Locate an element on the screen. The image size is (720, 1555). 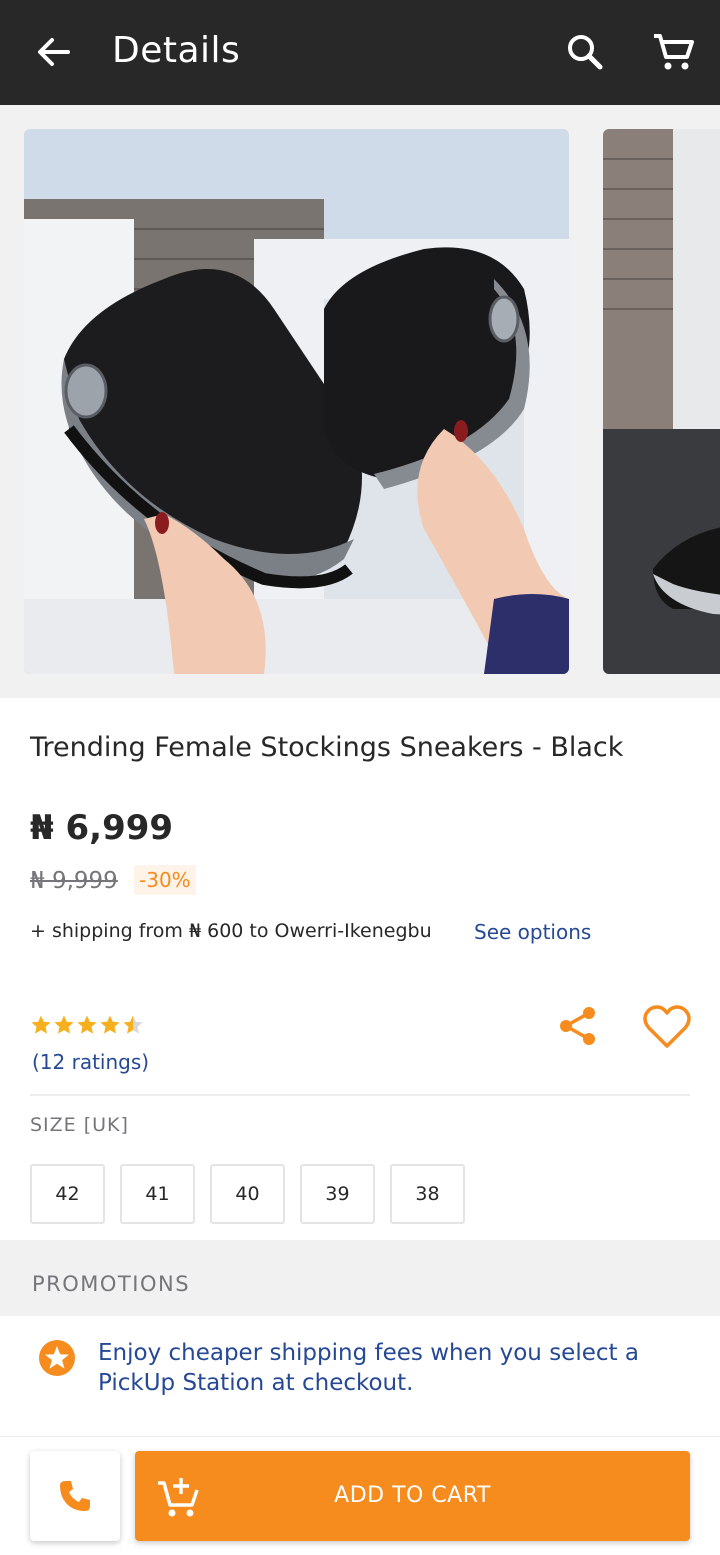
search-button is located at coordinates (585, 52).